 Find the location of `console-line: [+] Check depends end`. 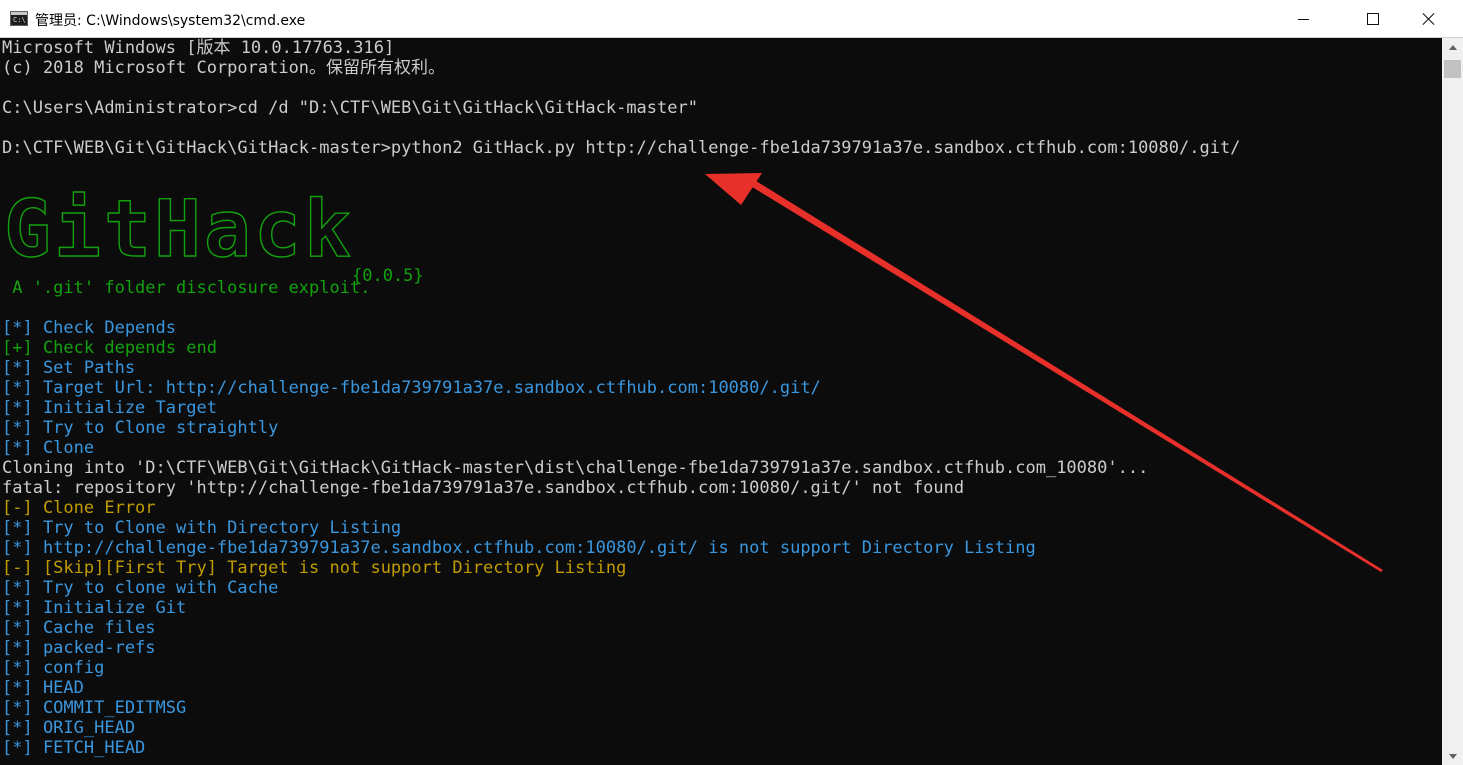

console-line: [+] Check depends end is located at coordinates (109, 348).